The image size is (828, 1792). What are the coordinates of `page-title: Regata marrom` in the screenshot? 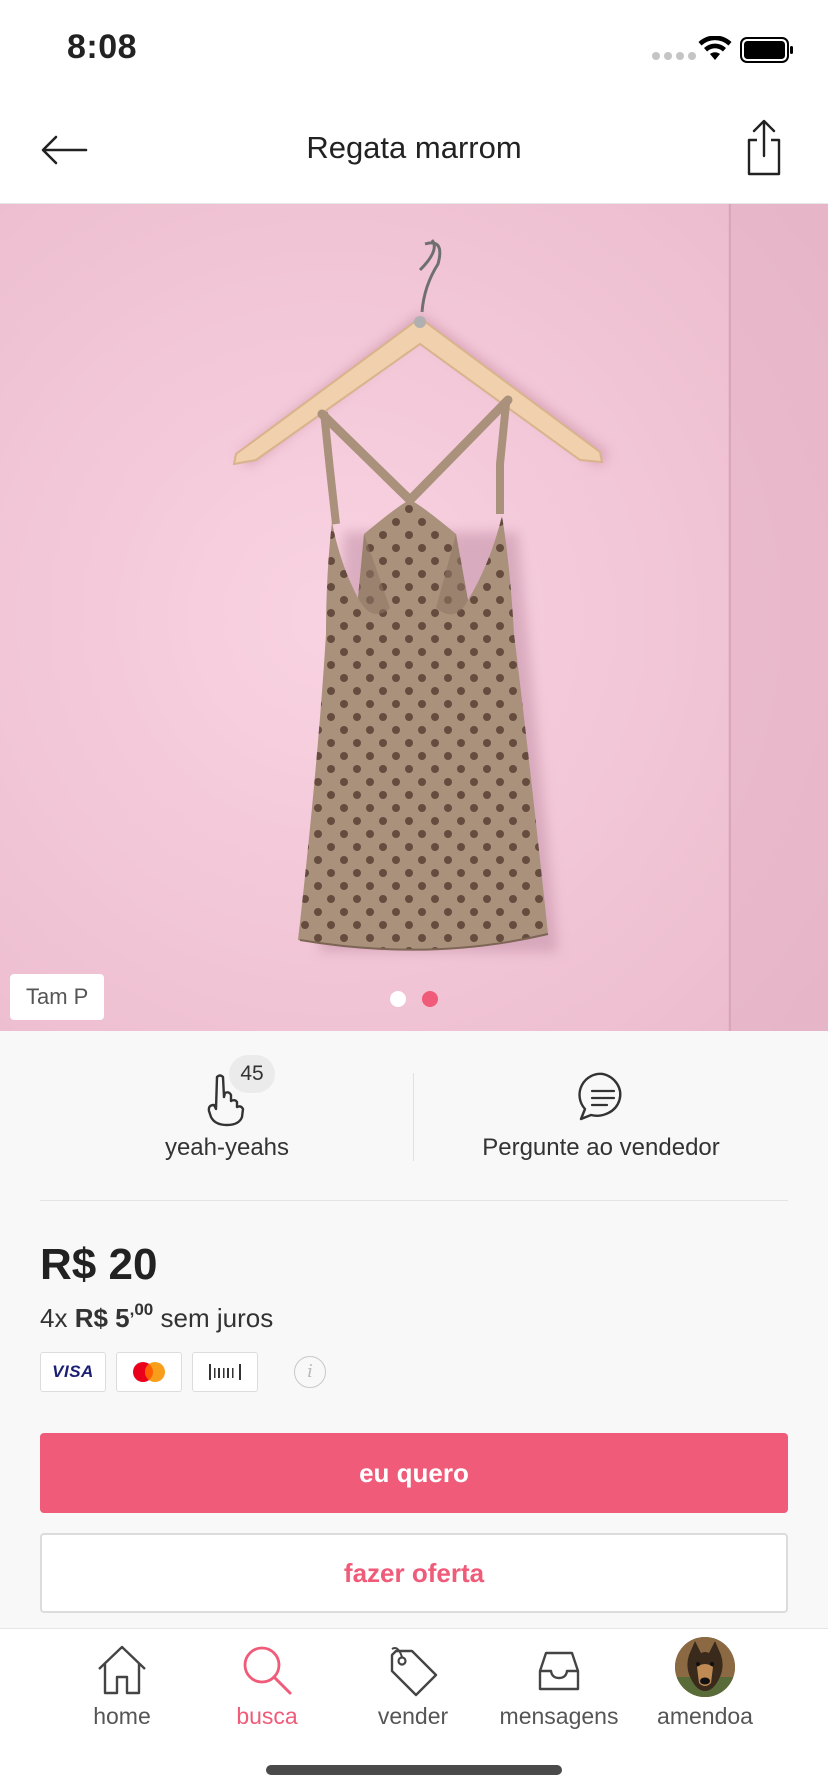 It's located at (414, 147).